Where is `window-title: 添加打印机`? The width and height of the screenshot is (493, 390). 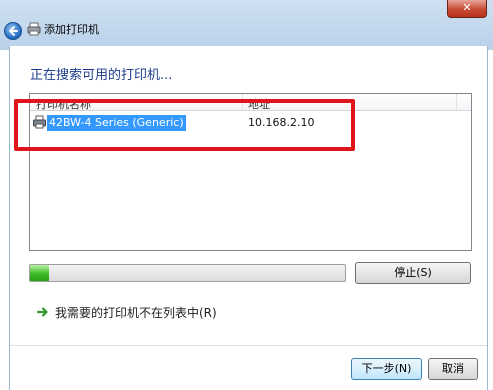
window-title: 添加打印机 is located at coordinates (71, 29).